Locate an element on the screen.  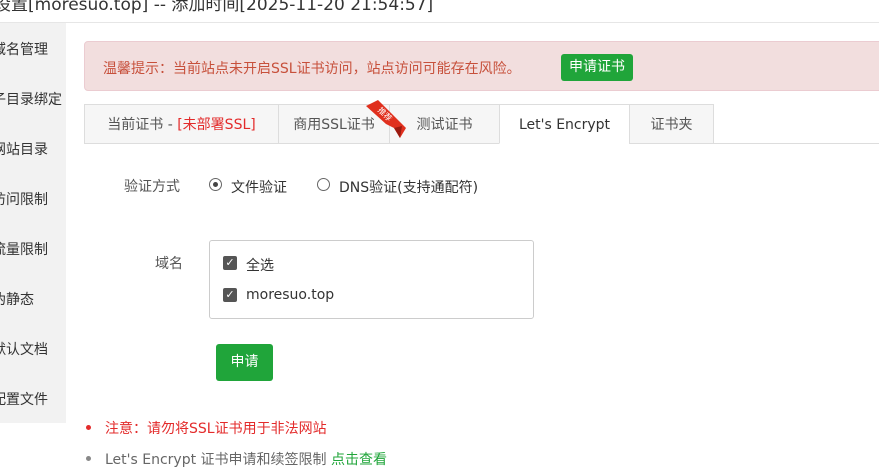
note-warning-text: 注意：请勿将SSL证书用于非法网站 is located at coordinates (216, 429).